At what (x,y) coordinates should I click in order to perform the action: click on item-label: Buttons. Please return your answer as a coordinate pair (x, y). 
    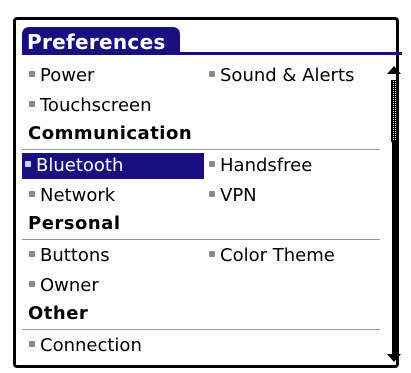
    Looking at the image, I should click on (75, 255).